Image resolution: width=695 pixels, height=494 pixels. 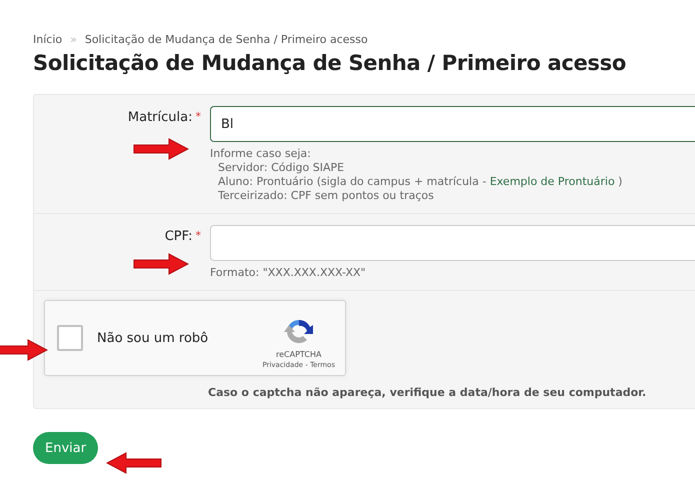 I want to click on breadcrumb-link: Solicitação de Mudança de Senha / Primeiro acesso, so click(x=226, y=39).